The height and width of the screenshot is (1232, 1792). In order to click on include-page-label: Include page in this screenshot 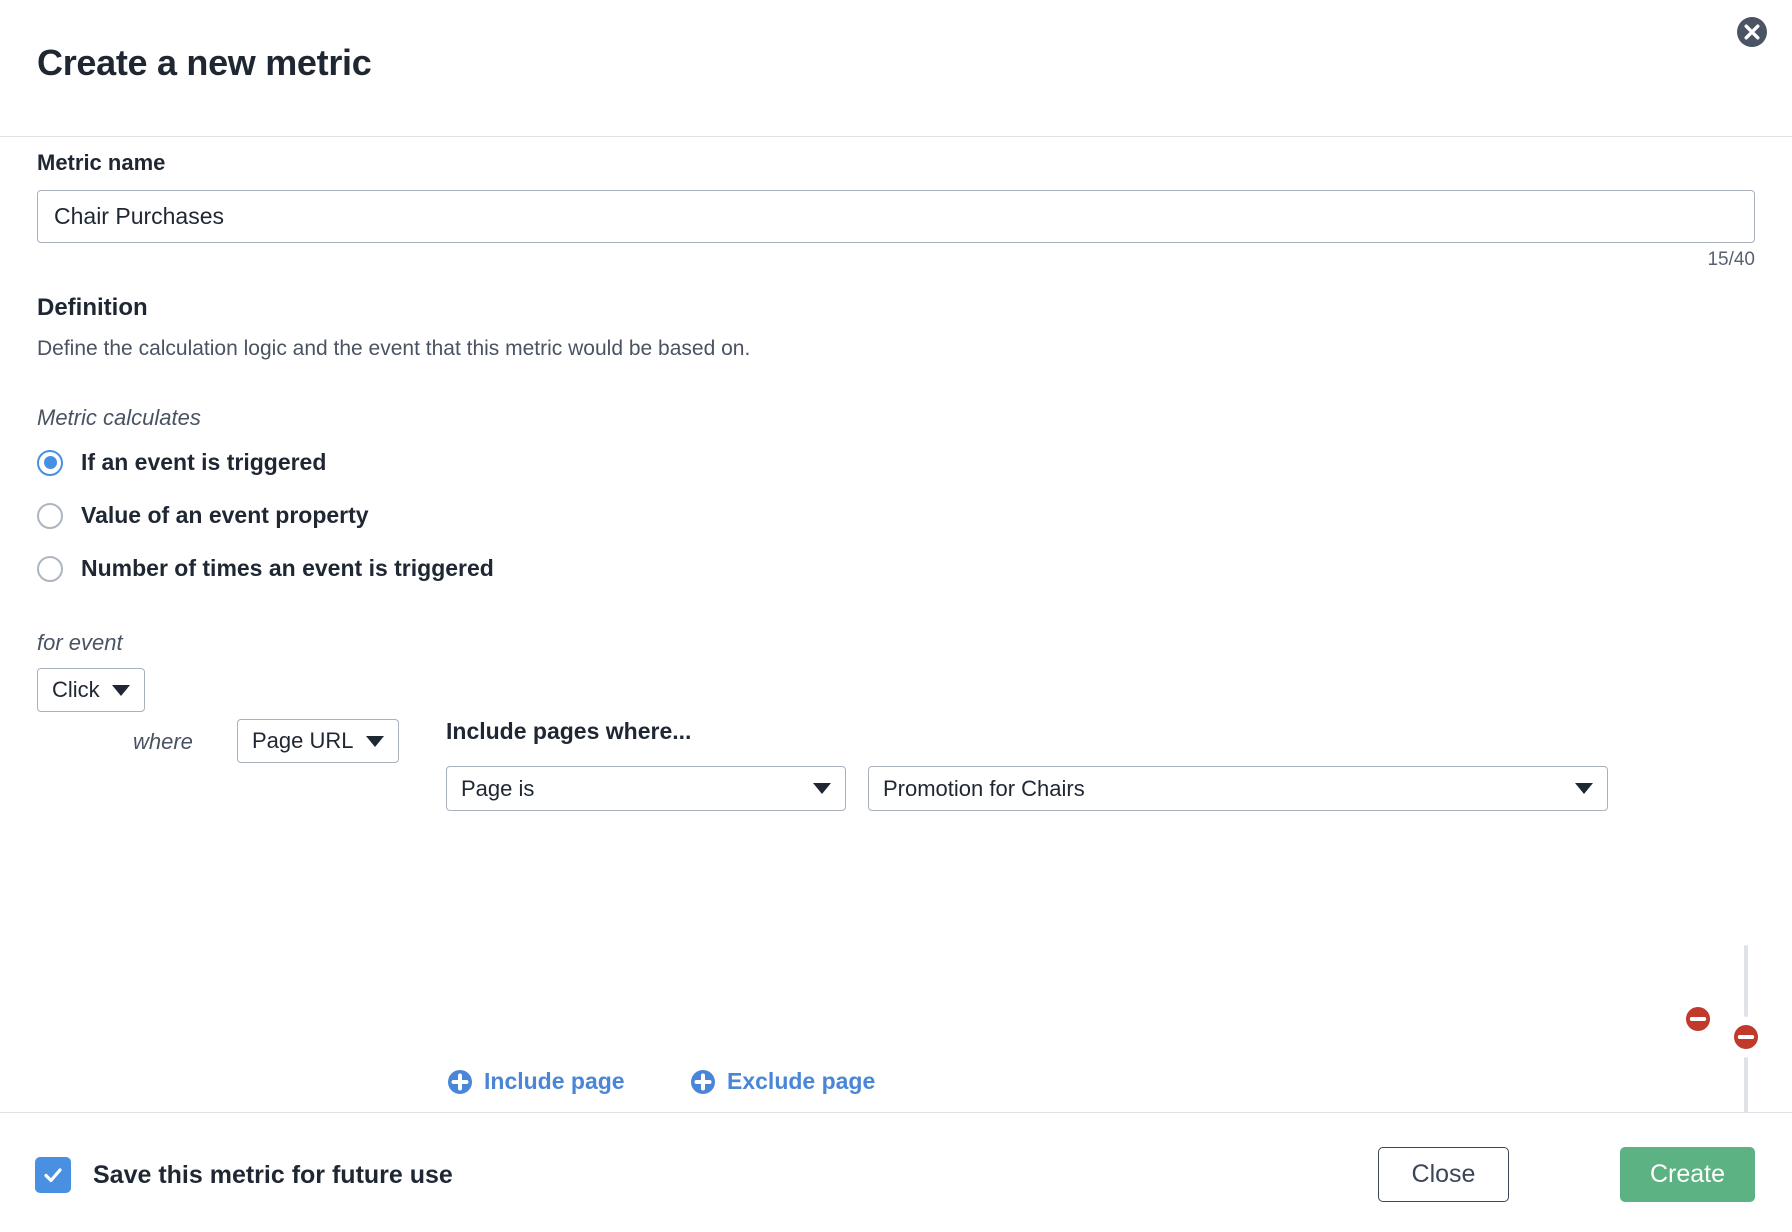, I will do `click(554, 1081)`.